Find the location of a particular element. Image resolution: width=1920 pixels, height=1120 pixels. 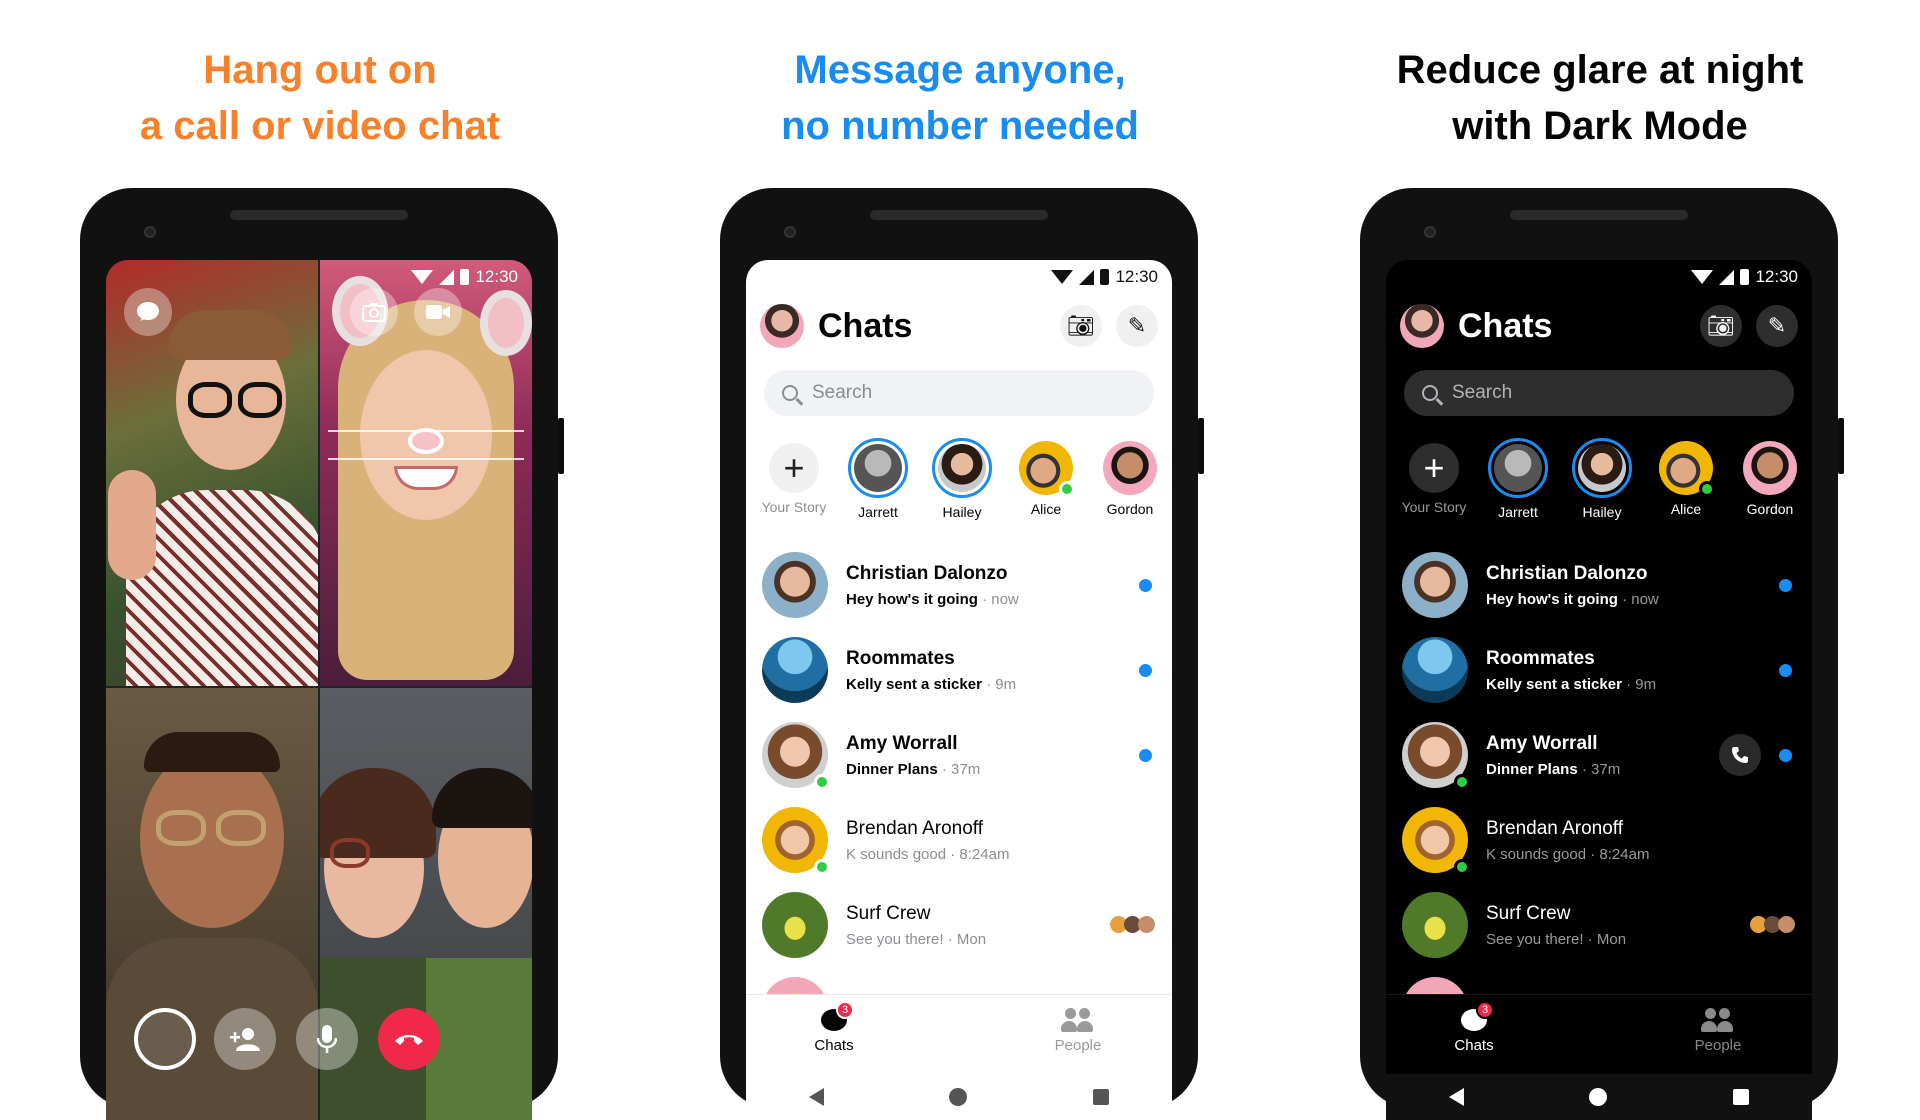

tab-label: Chats is located at coordinates (1474, 1045).